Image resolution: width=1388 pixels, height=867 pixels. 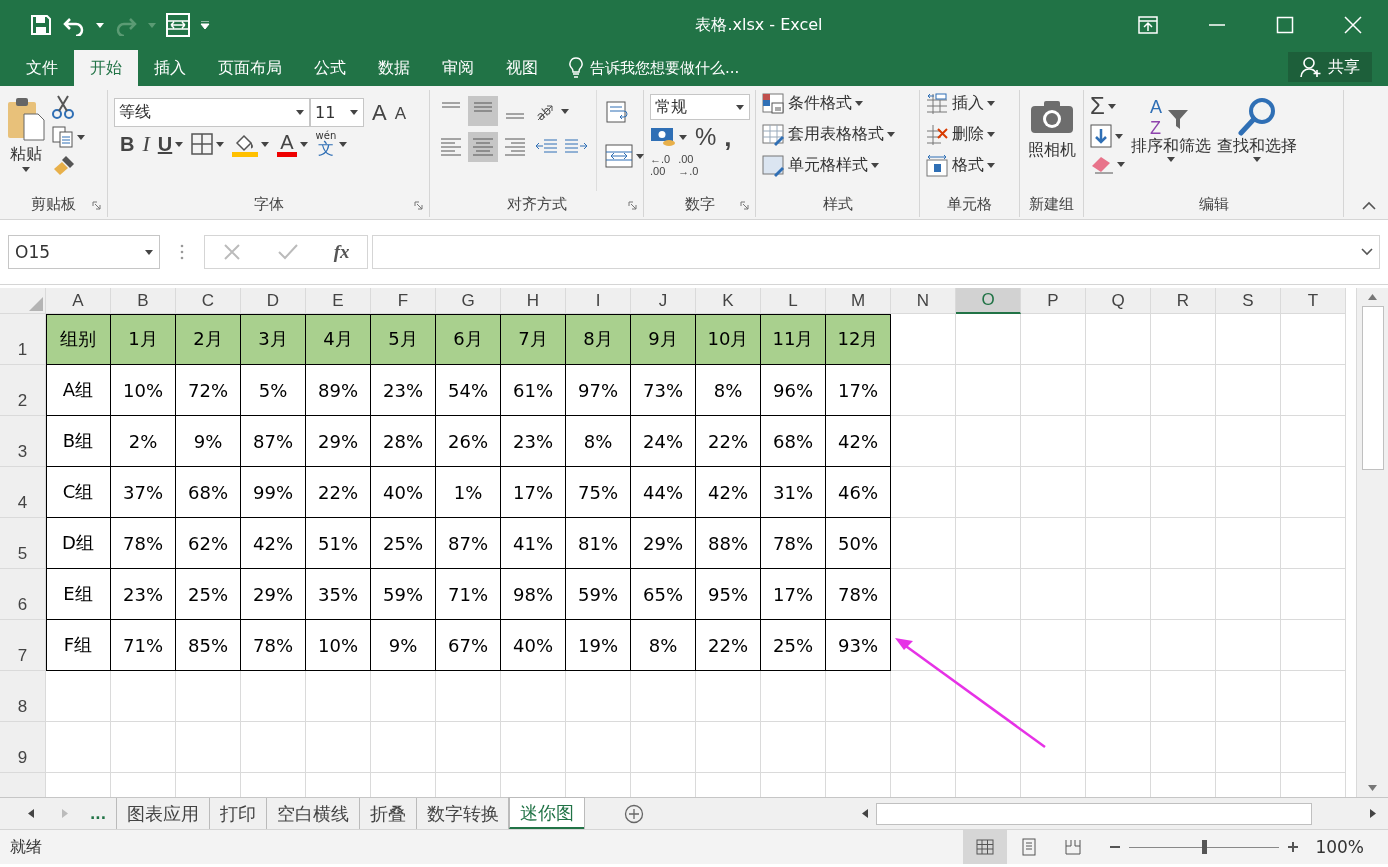 What do you see at coordinates (688, 166) in the screenshot?
I see `decrease-decimal-button: .00 →.0` at bounding box center [688, 166].